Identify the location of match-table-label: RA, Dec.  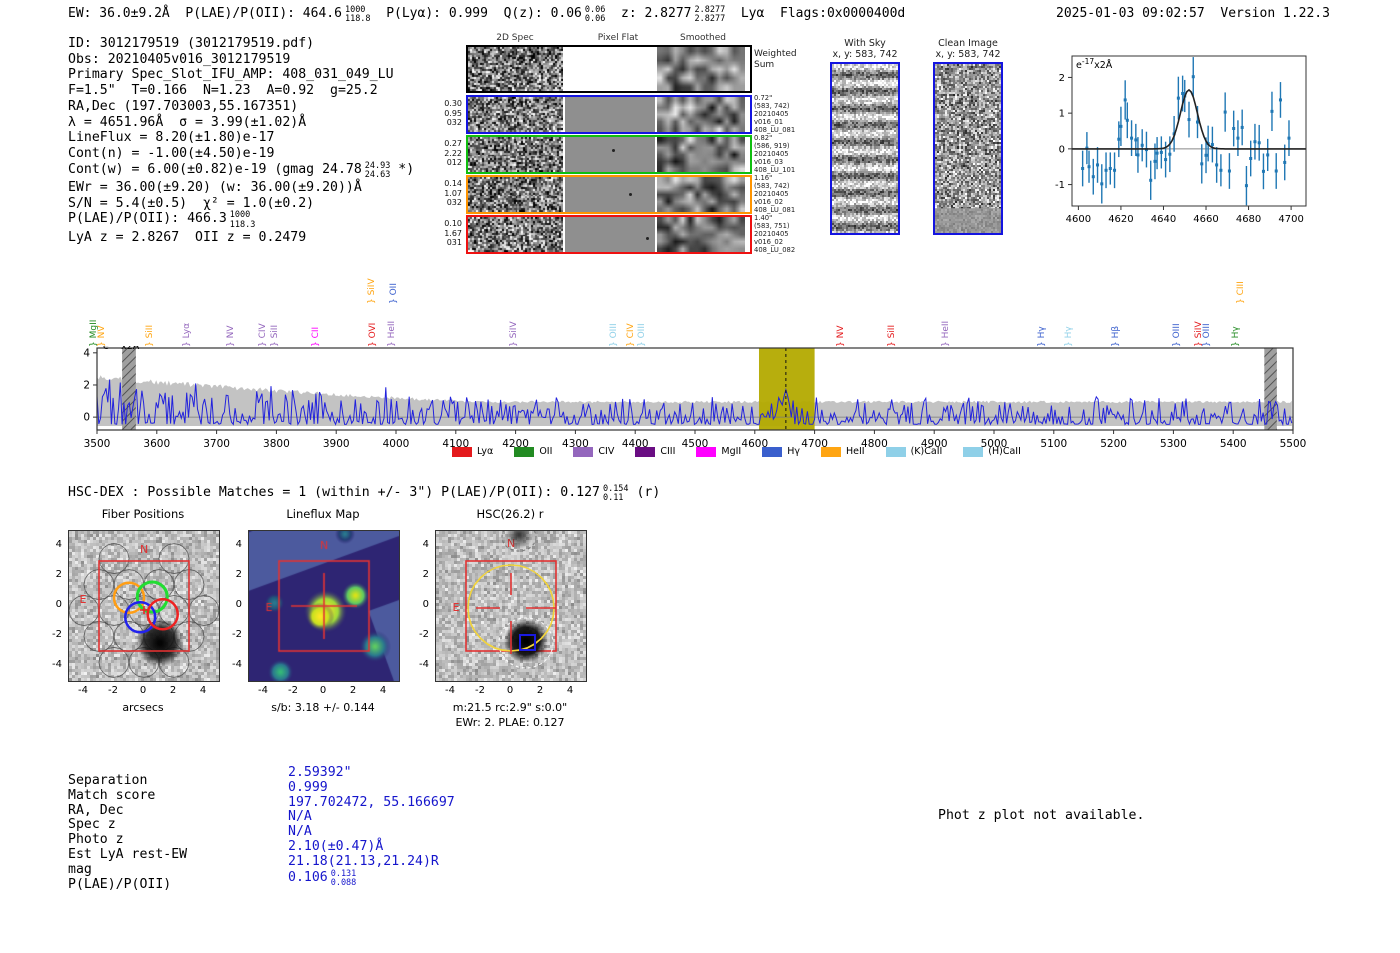
(96, 810).